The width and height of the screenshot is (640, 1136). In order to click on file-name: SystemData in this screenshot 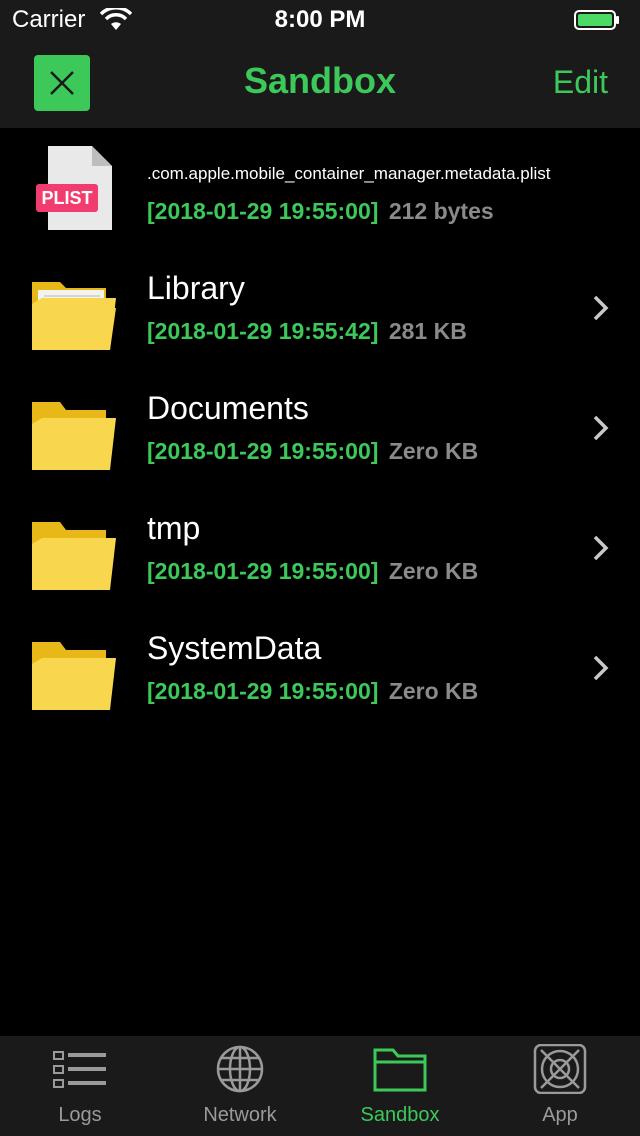, I will do `click(234, 648)`.